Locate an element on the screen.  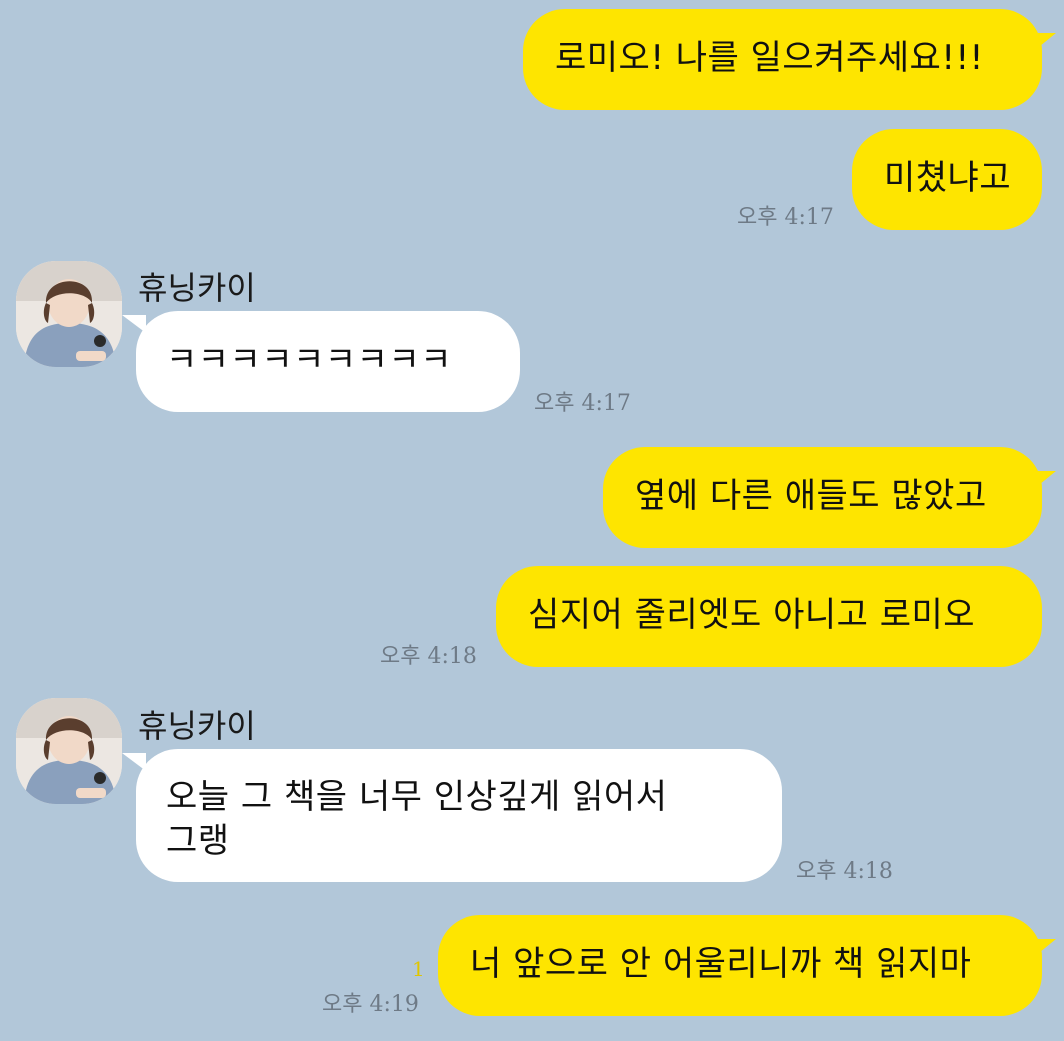
chat-bubble-received: ㅋㅋㅋㅋㅋㅋㅋㅋㅋ is located at coordinates (321, 361).